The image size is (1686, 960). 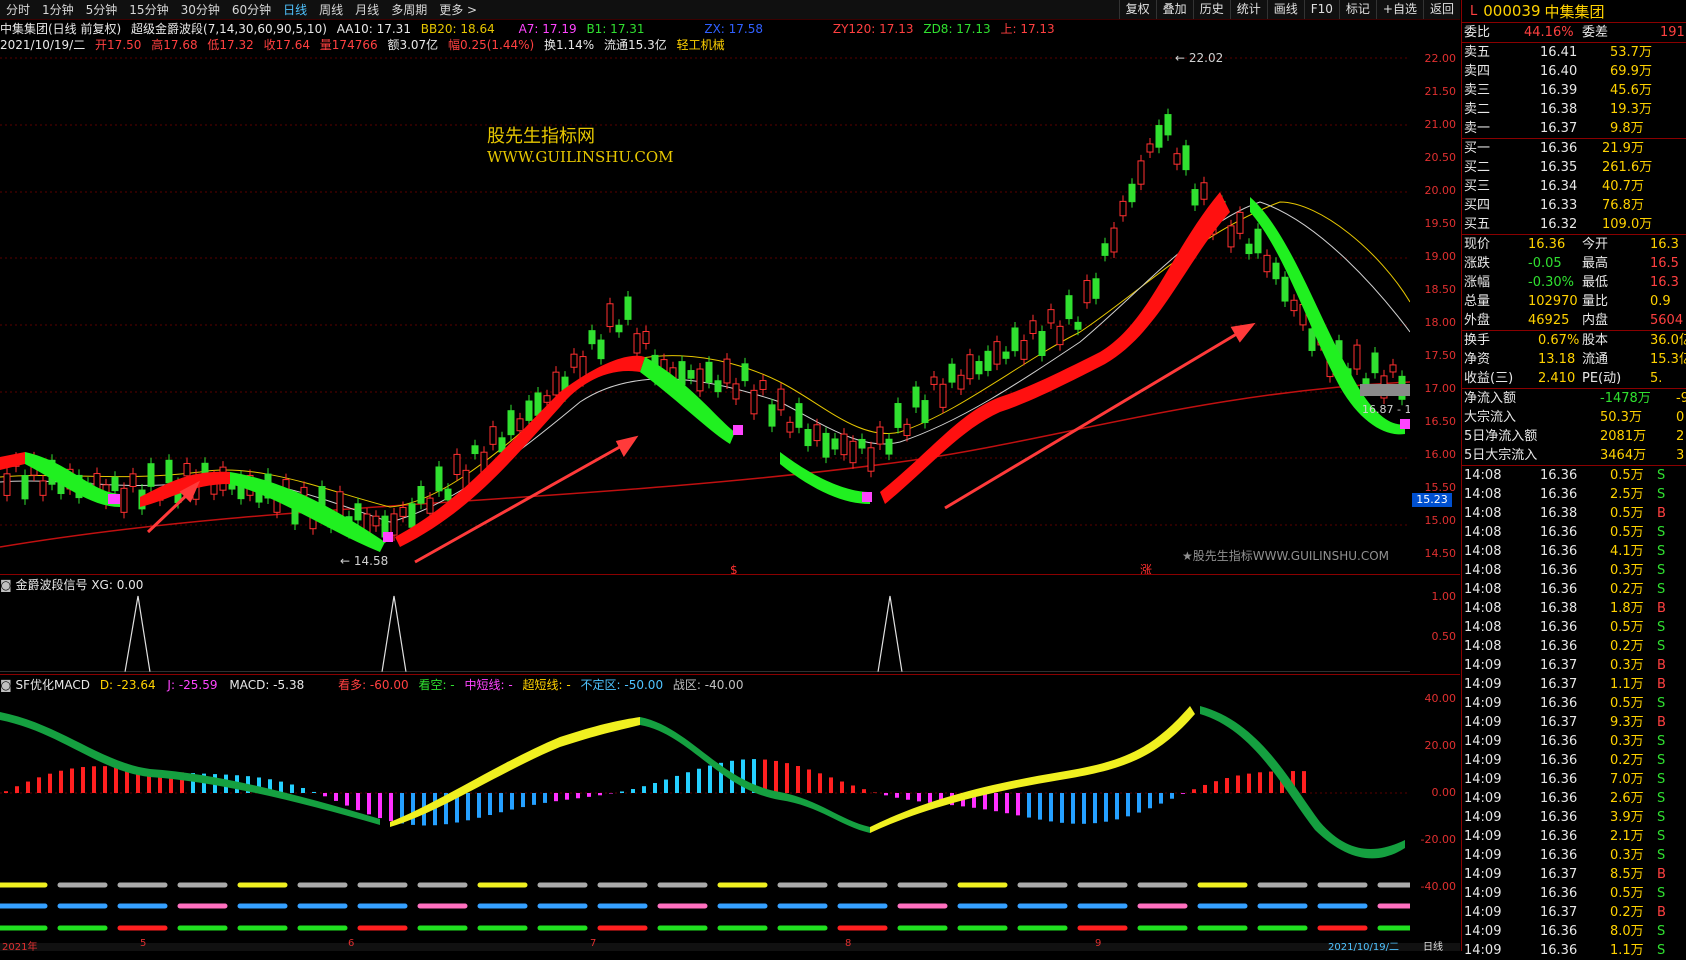 What do you see at coordinates (409, 9) in the screenshot?
I see `period-multi: 多周期` at bounding box center [409, 9].